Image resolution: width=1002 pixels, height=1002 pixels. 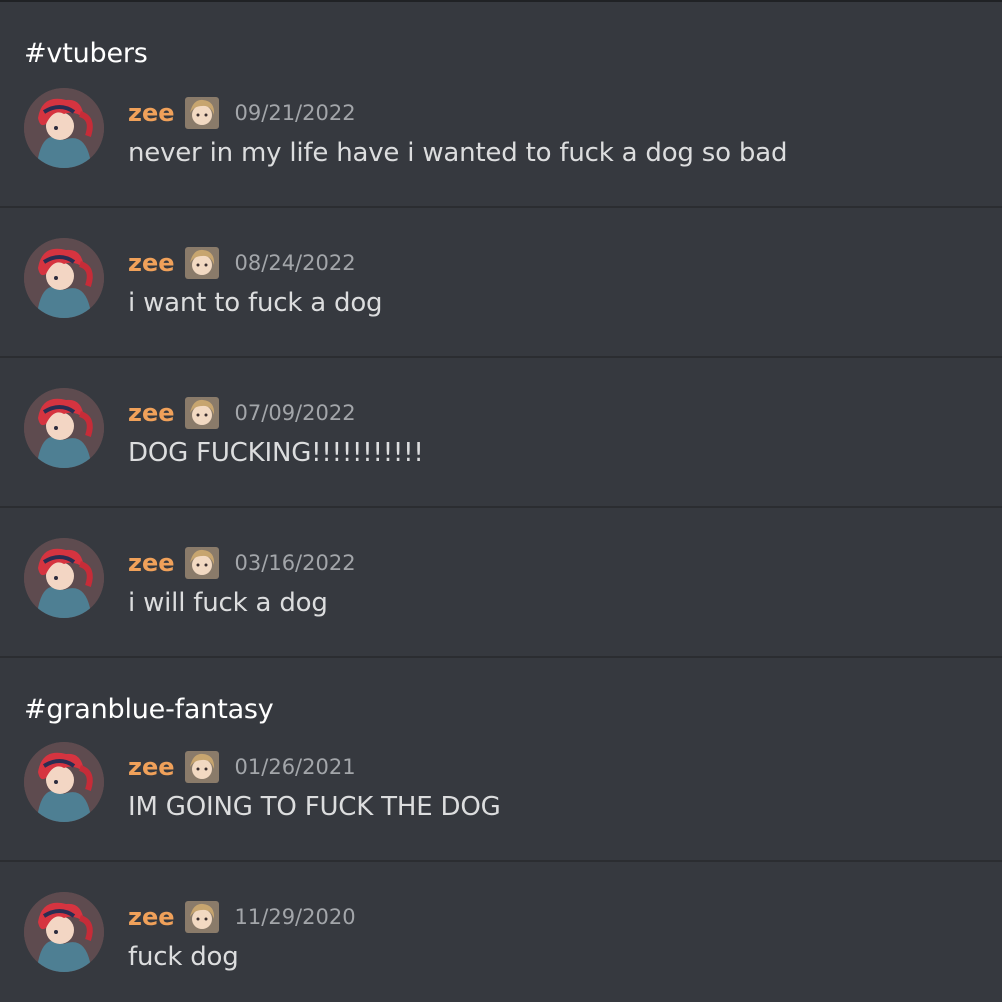 I want to click on timestamp: 07/09/2022, so click(x=295, y=413).